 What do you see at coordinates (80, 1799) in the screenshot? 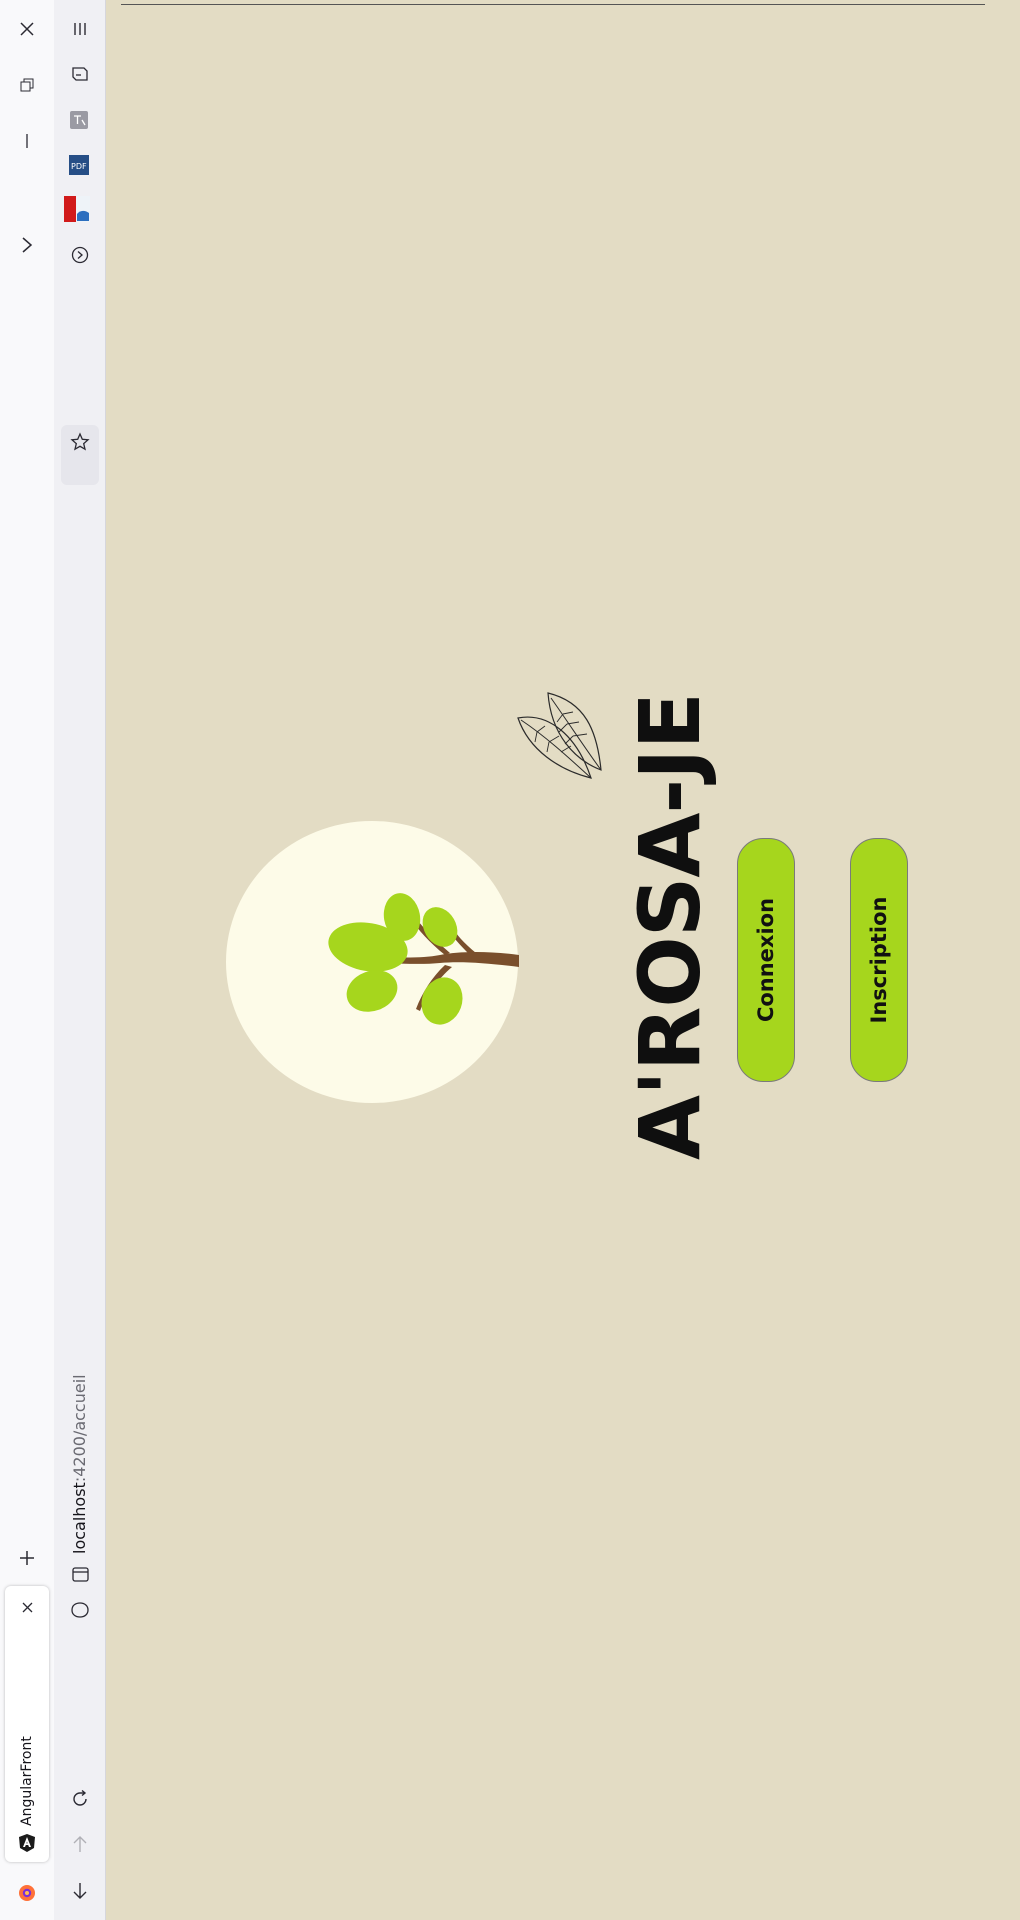
I see `reload-icon` at bounding box center [80, 1799].